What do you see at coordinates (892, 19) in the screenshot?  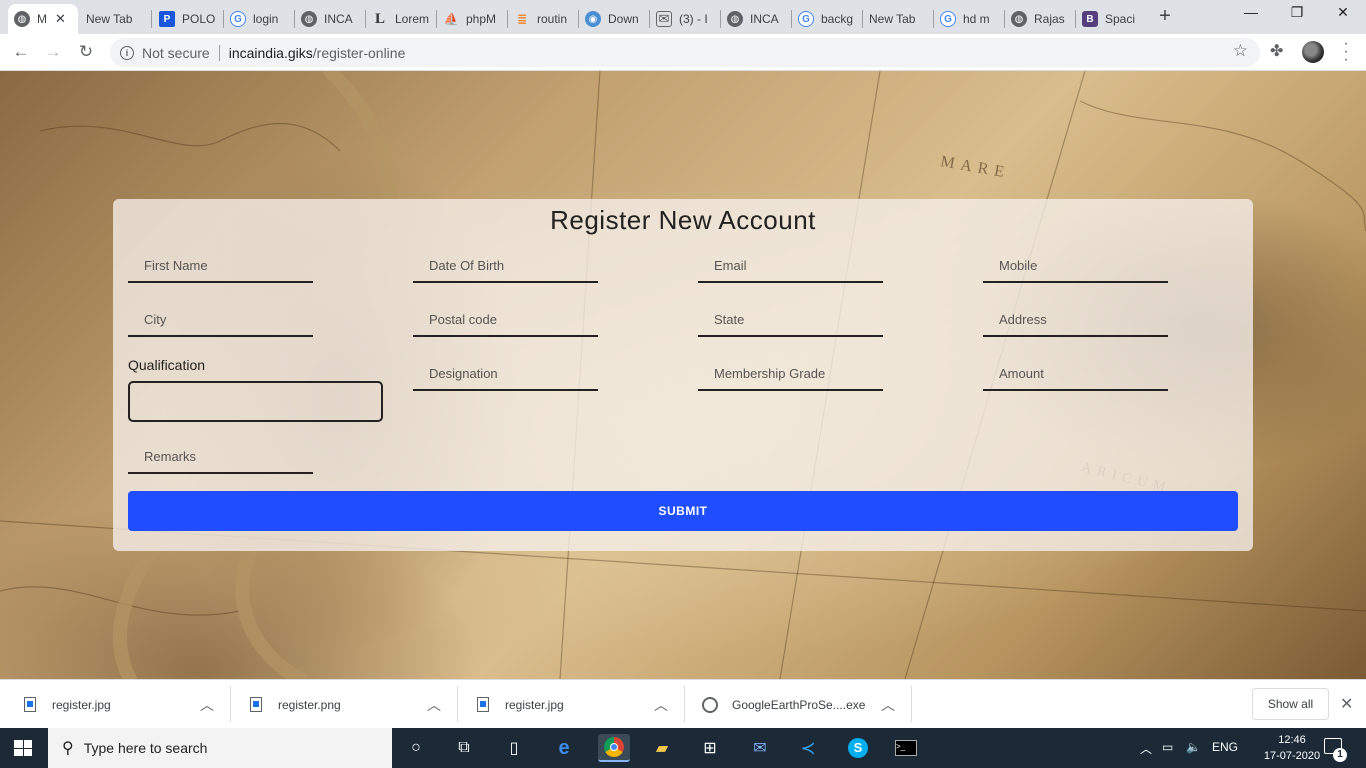 I see `tab-title: New Tab` at bounding box center [892, 19].